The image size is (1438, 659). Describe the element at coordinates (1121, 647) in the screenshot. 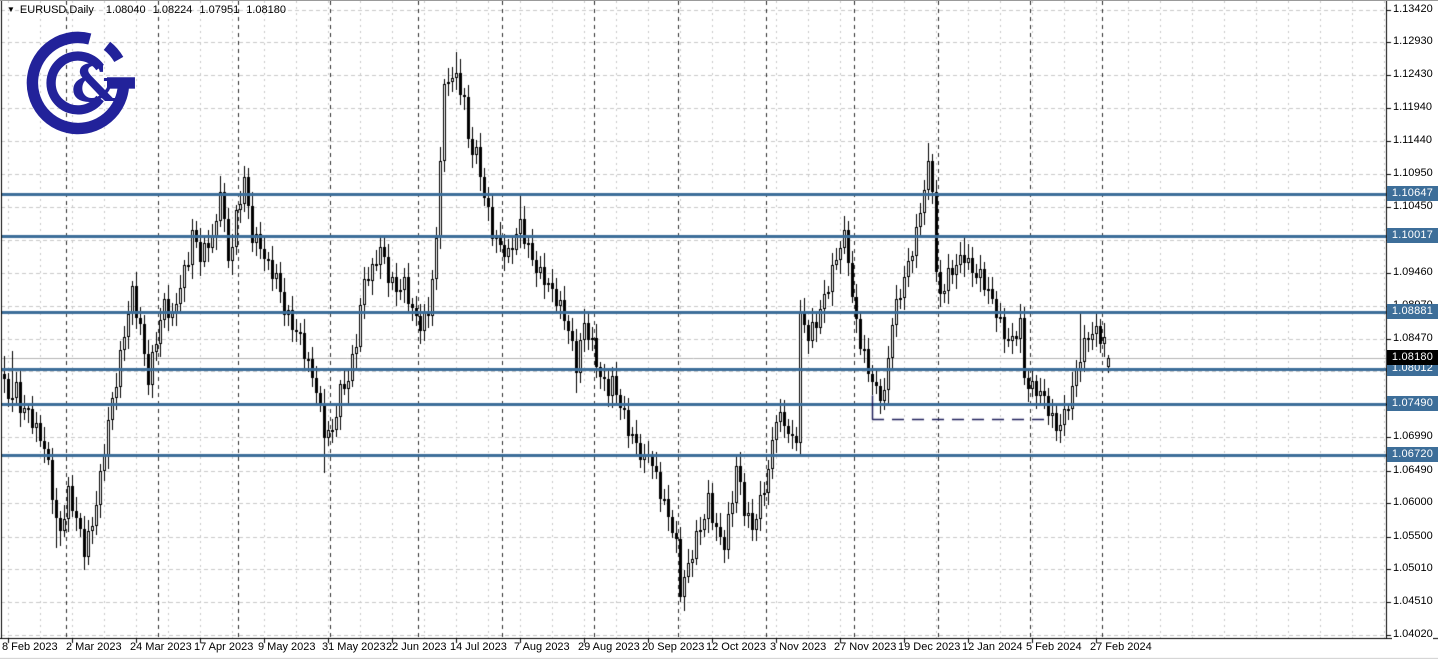

I see `x-axis-date-label: 27 Feb 2024` at that location.